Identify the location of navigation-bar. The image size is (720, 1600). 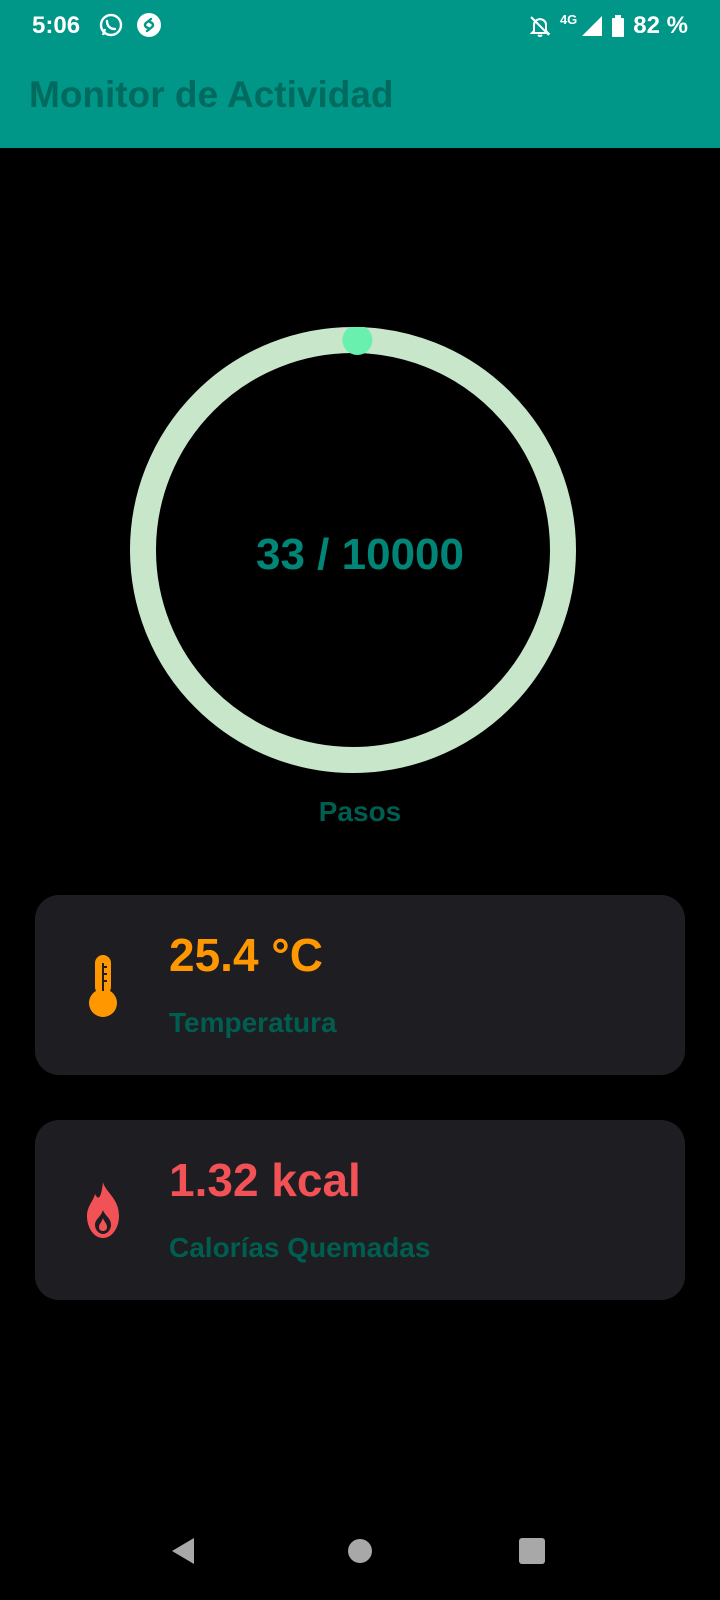
(360, 1560).